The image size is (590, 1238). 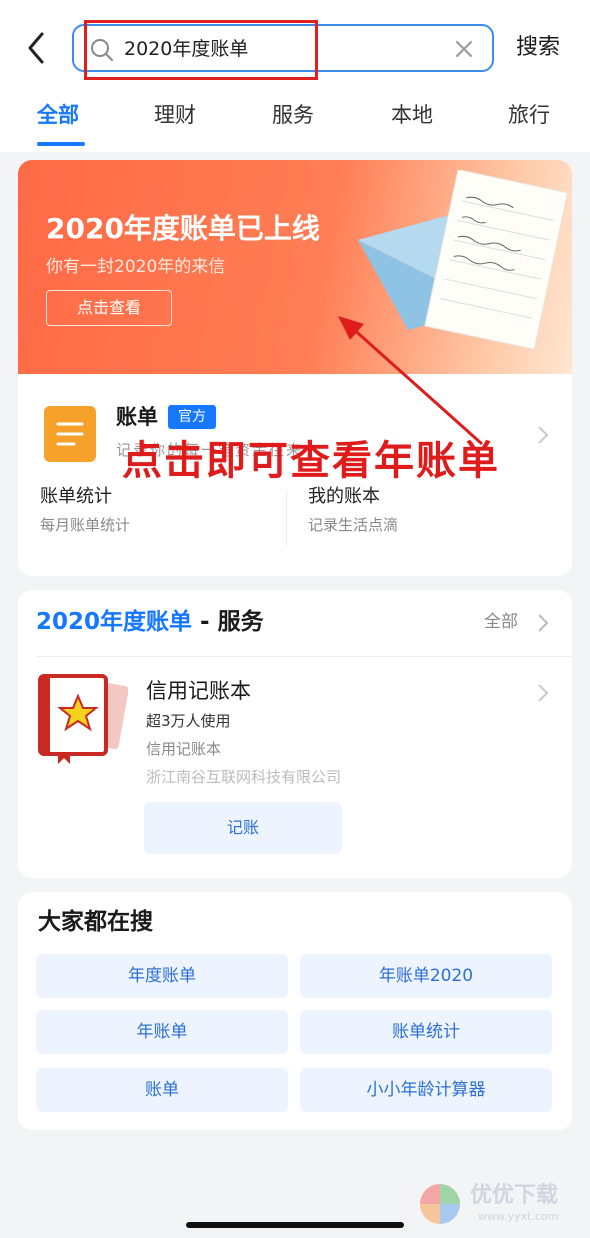 I want to click on back-arrow-icon, so click(x=38, y=48).